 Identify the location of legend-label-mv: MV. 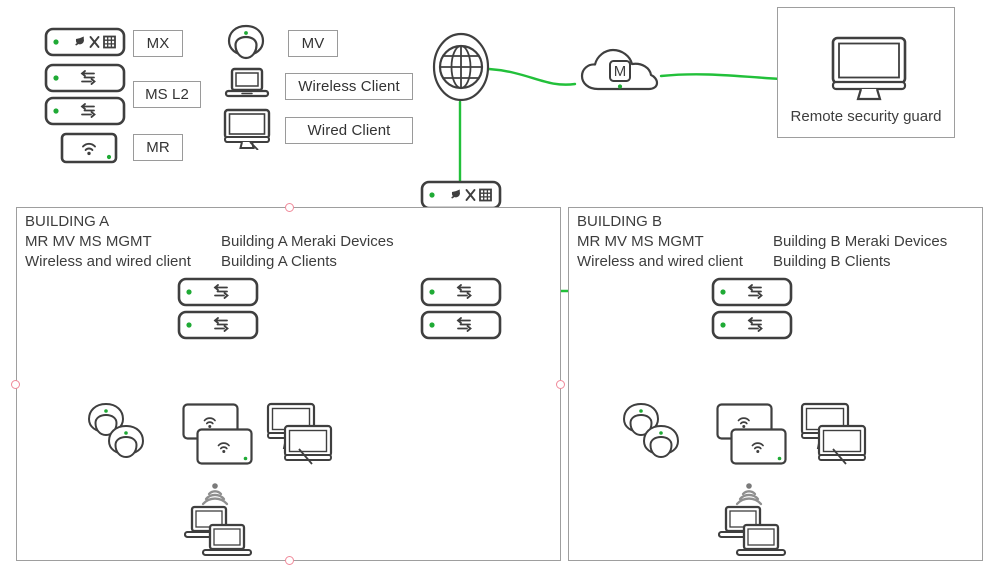
(313, 43).